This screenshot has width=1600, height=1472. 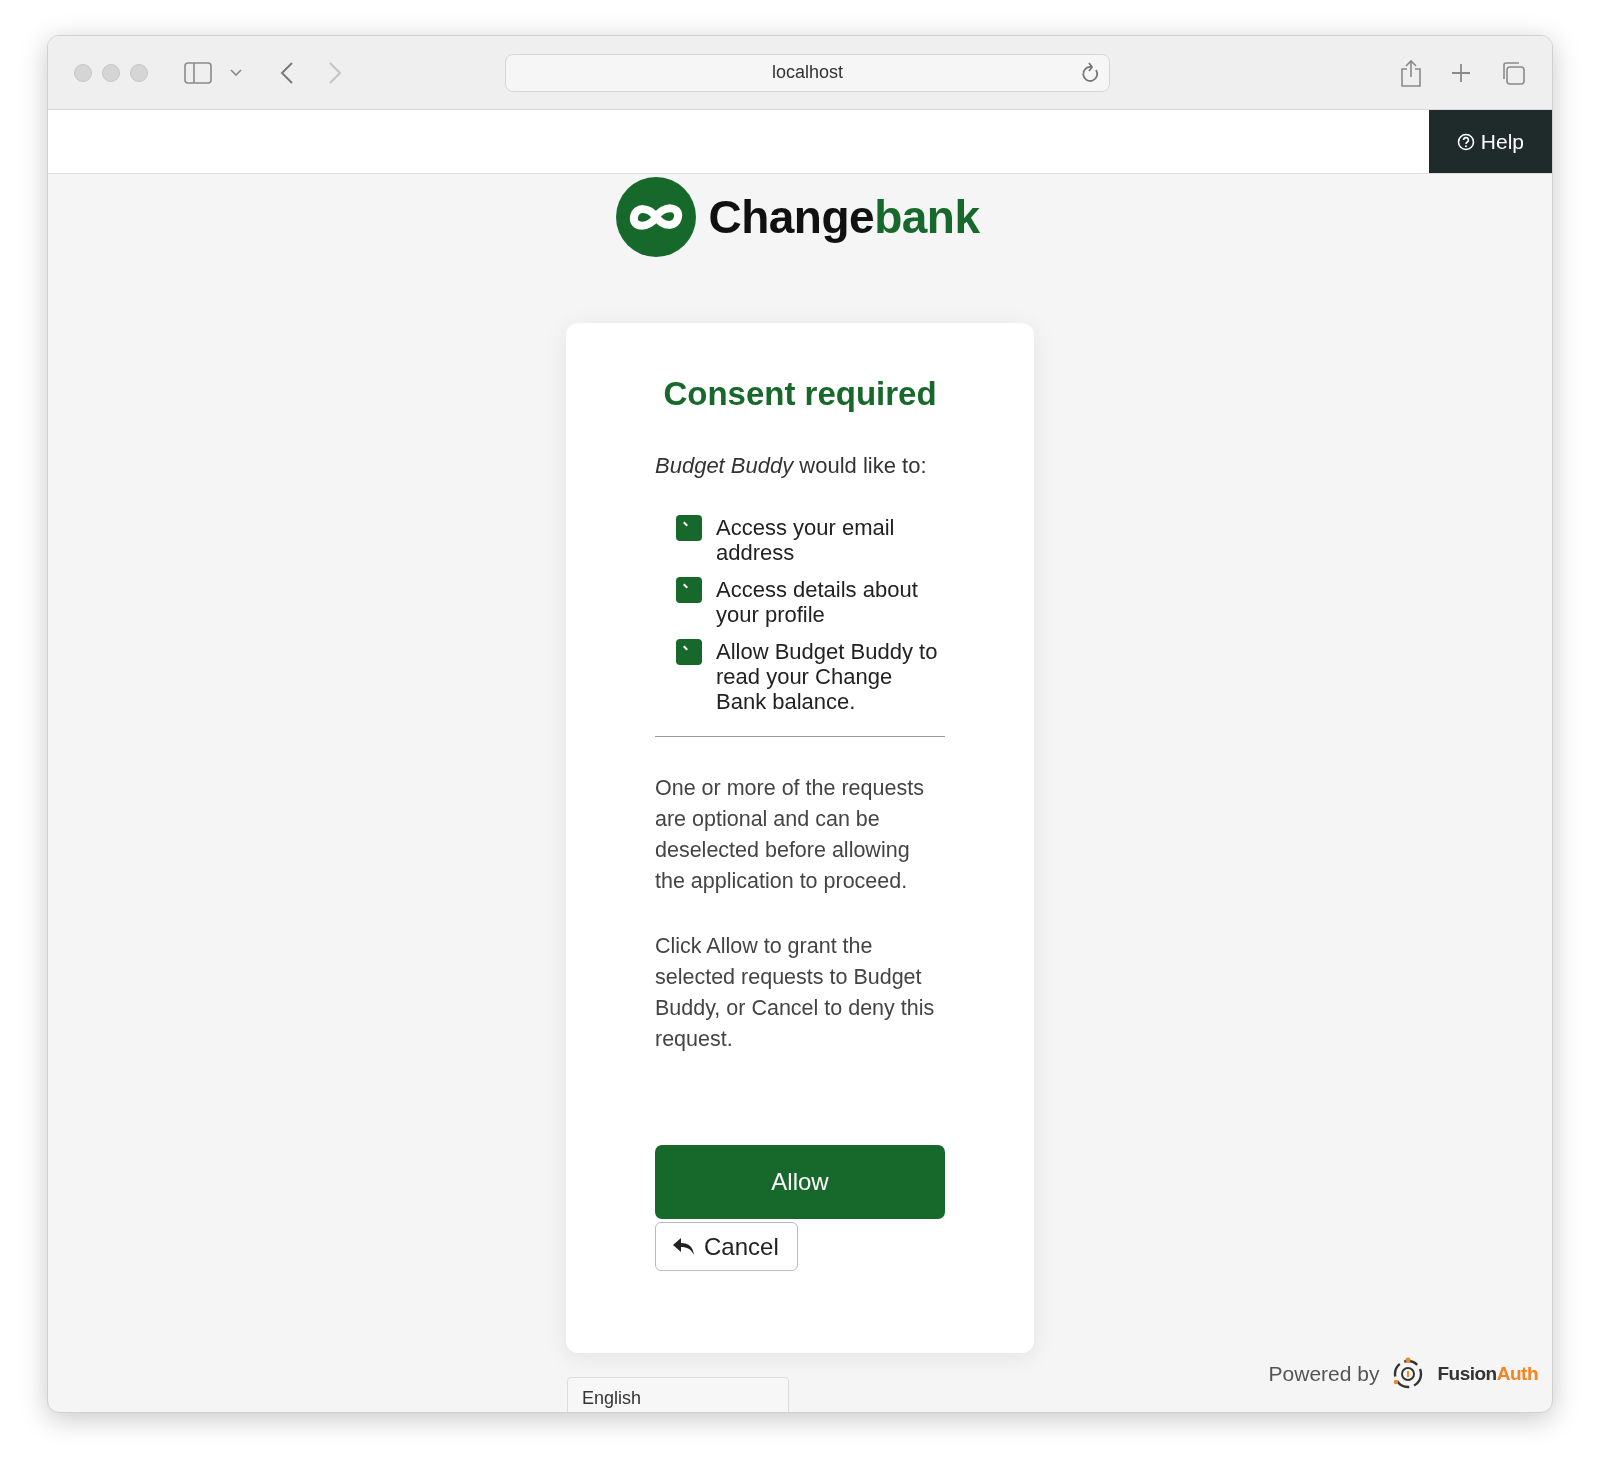 What do you see at coordinates (827, 676) in the screenshot?
I see `scope-label: Allow Budget Buddy to read your Change Bank balance.` at bounding box center [827, 676].